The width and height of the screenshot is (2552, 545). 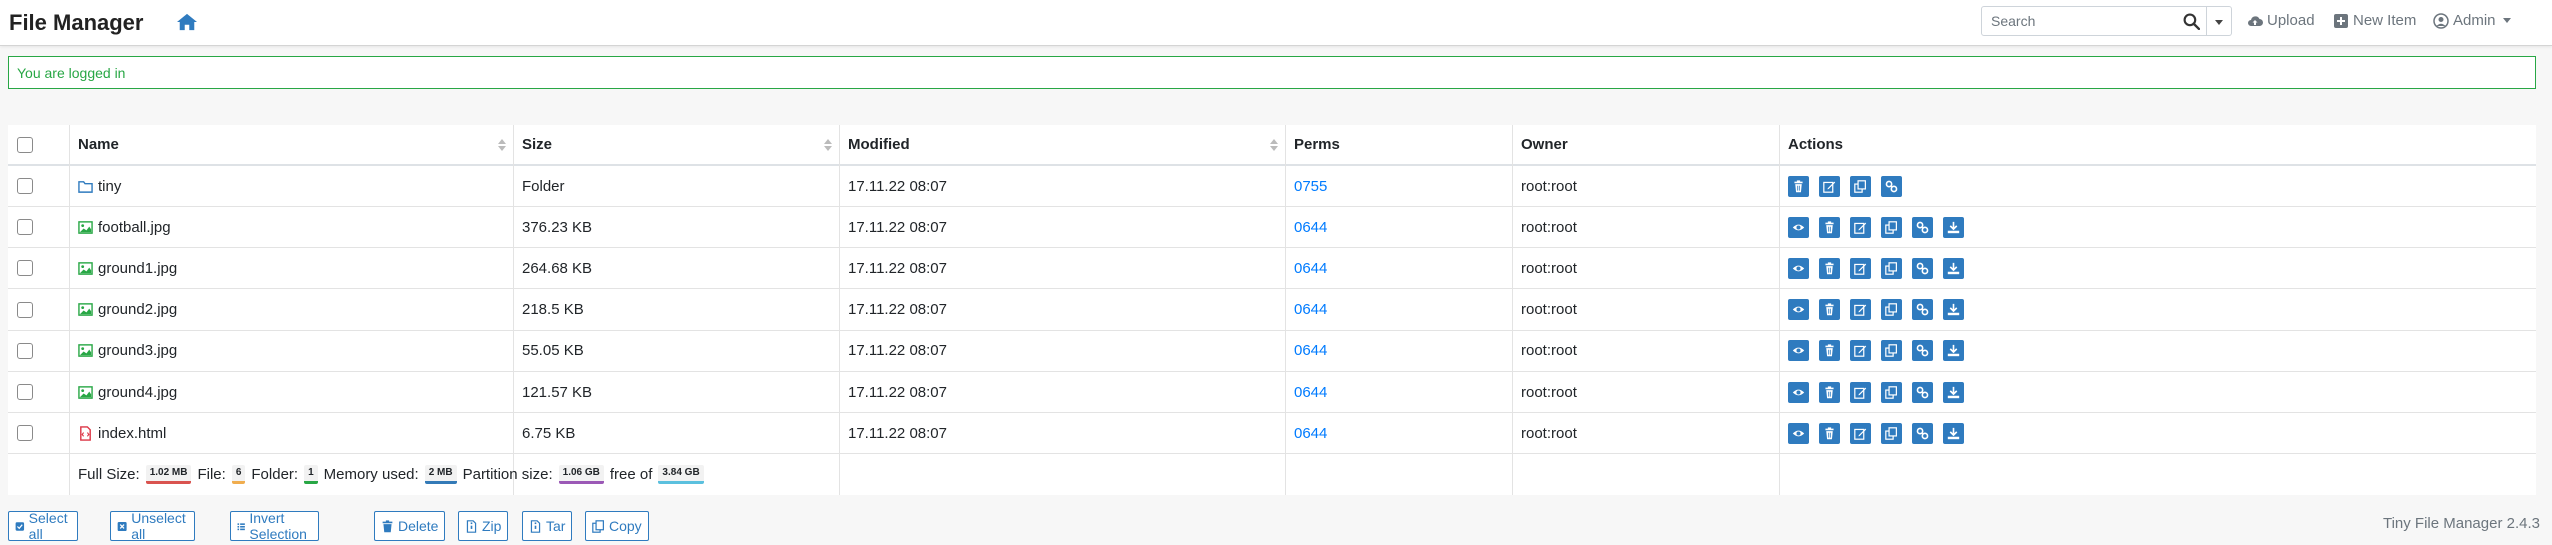 What do you see at coordinates (543, 186) in the screenshot?
I see `file-size: Folder` at bounding box center [543, 186].